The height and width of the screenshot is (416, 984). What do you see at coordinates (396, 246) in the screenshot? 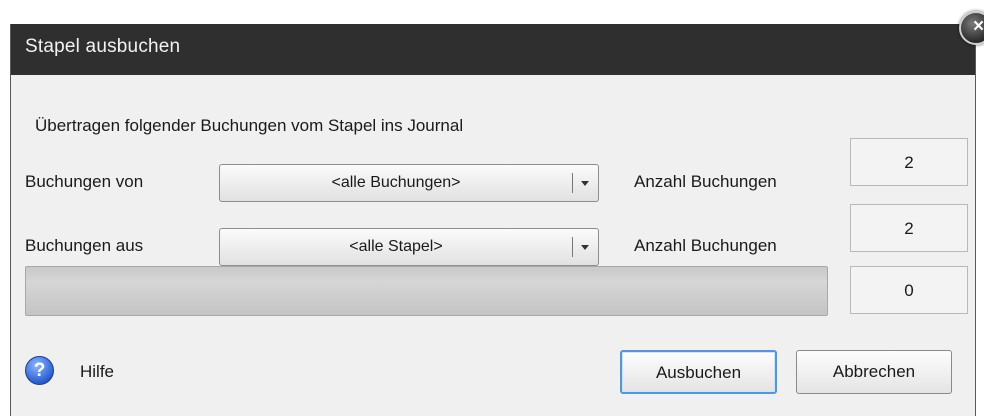
I see `buchungen-aus-value: <alle Stapel>` at bounding box center [396, 246].